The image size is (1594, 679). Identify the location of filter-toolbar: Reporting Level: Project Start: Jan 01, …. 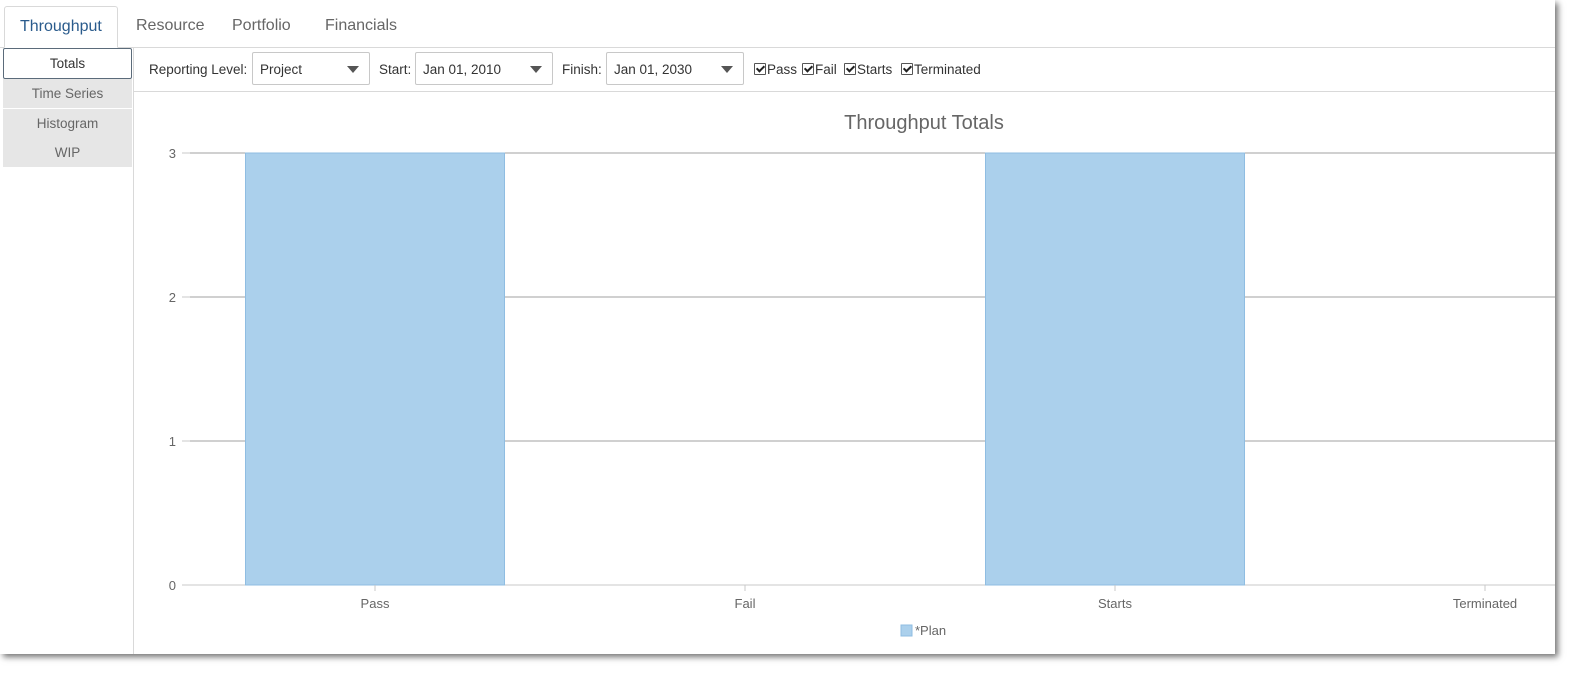
(844, 69).